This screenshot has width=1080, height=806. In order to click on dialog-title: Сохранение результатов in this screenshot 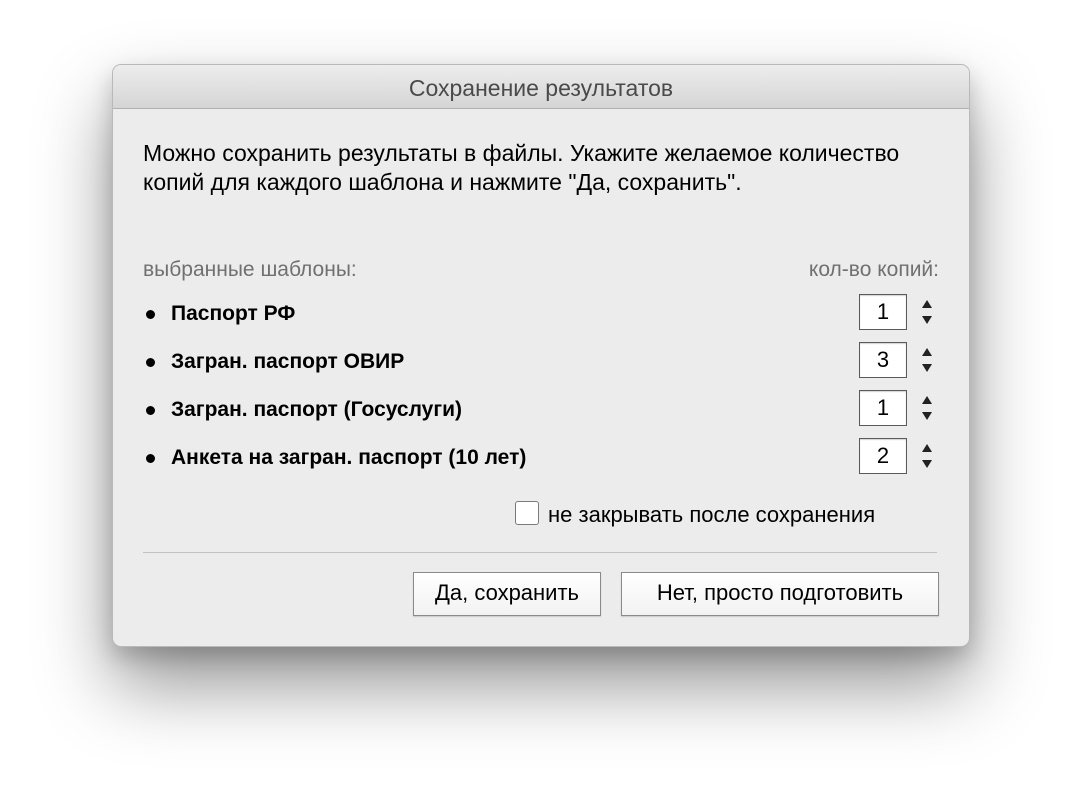, I will do `click(541, 88)`.